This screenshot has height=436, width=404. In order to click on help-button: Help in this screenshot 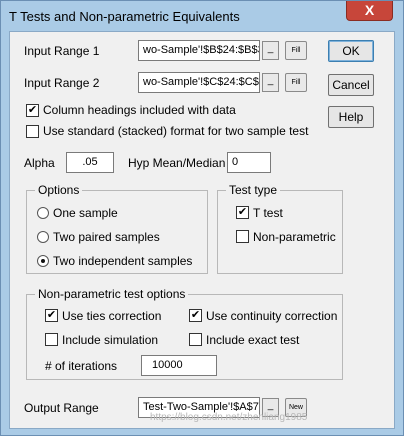, I will do `click(351, 117)`.